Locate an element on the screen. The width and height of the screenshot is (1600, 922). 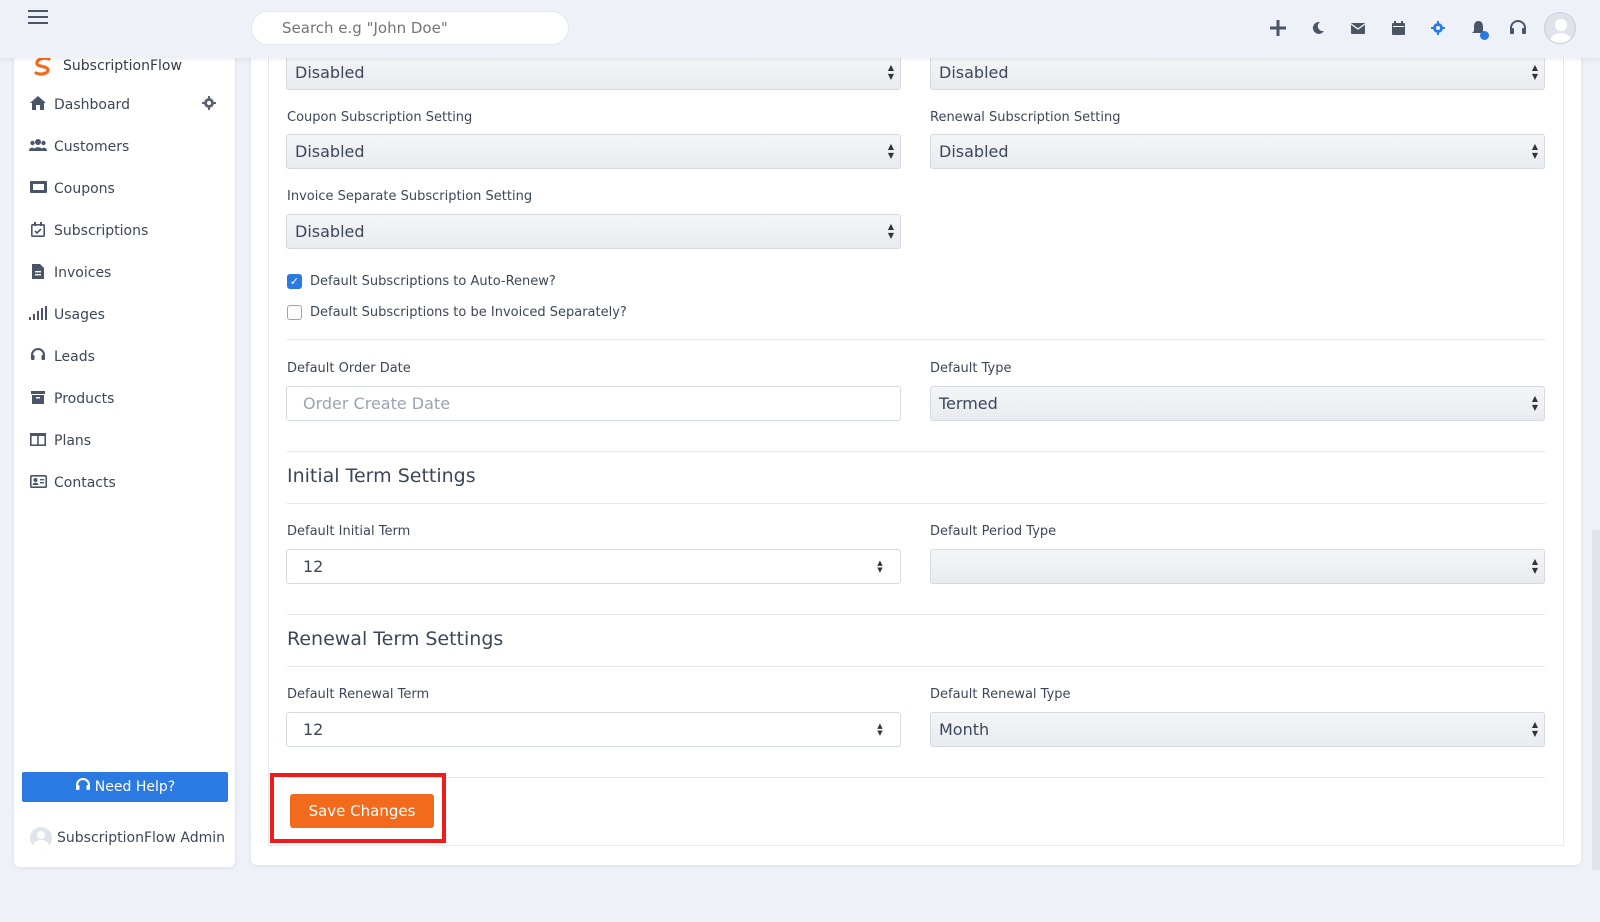
columns-icon is located at coordinates (38, 441).